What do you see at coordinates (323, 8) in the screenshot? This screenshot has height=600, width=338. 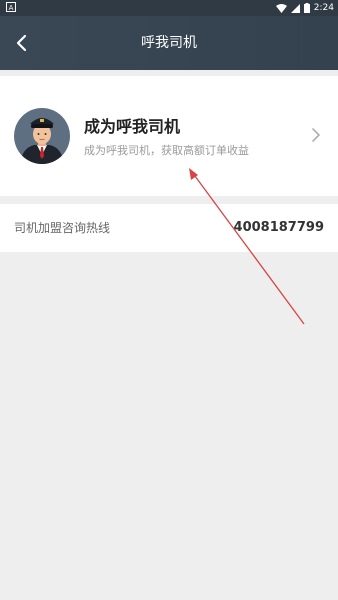 I see `status-time: 2:24` at bounding box center [323, 8].